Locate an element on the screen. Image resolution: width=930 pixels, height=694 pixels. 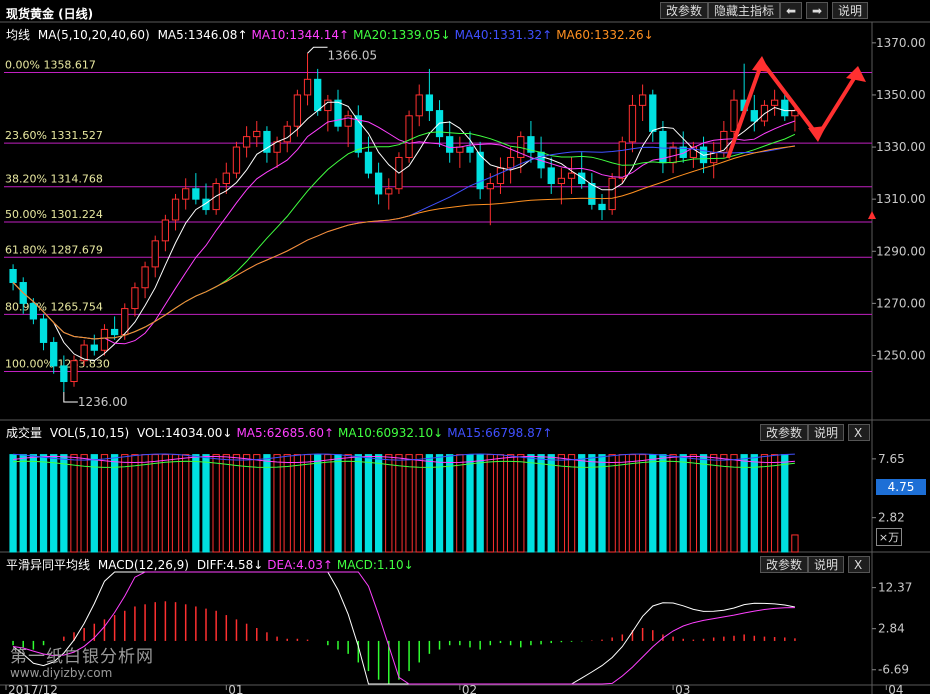
main-indicator-label: 均线 is located at coordinates (18, 35).